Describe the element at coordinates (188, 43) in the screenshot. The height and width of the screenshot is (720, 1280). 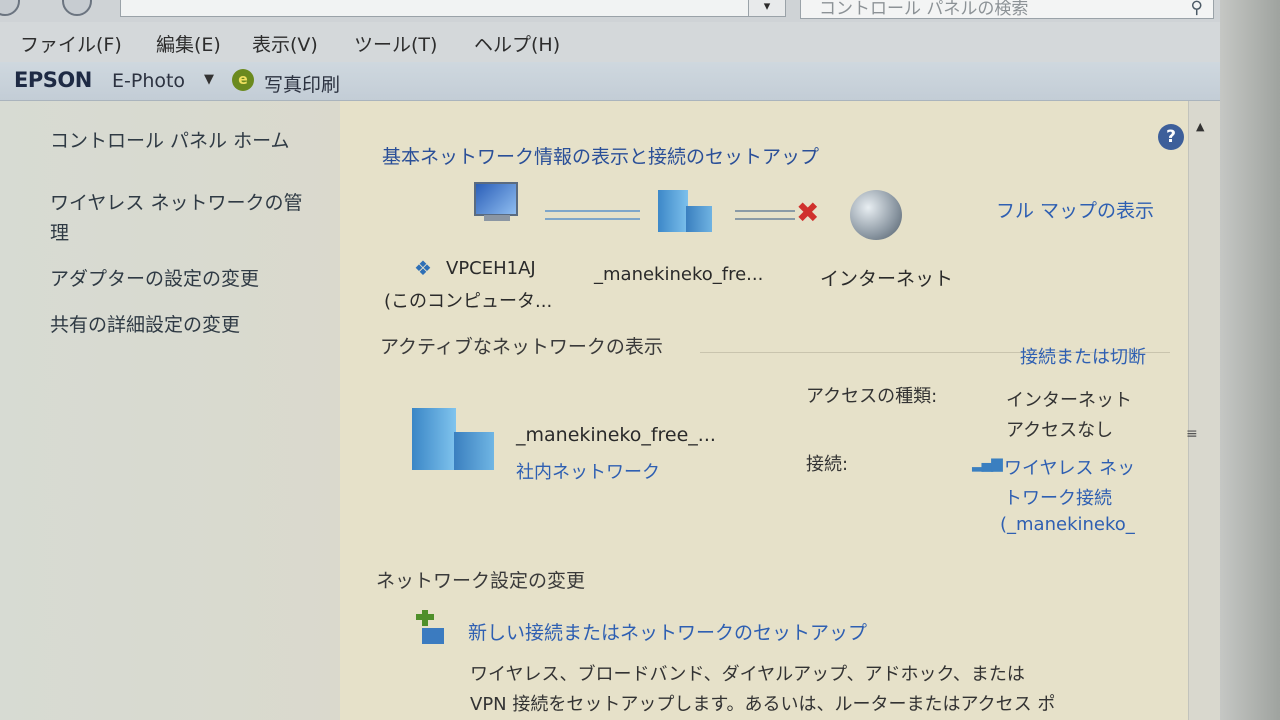
I see `menu-edit: 編集(E)` at that location.